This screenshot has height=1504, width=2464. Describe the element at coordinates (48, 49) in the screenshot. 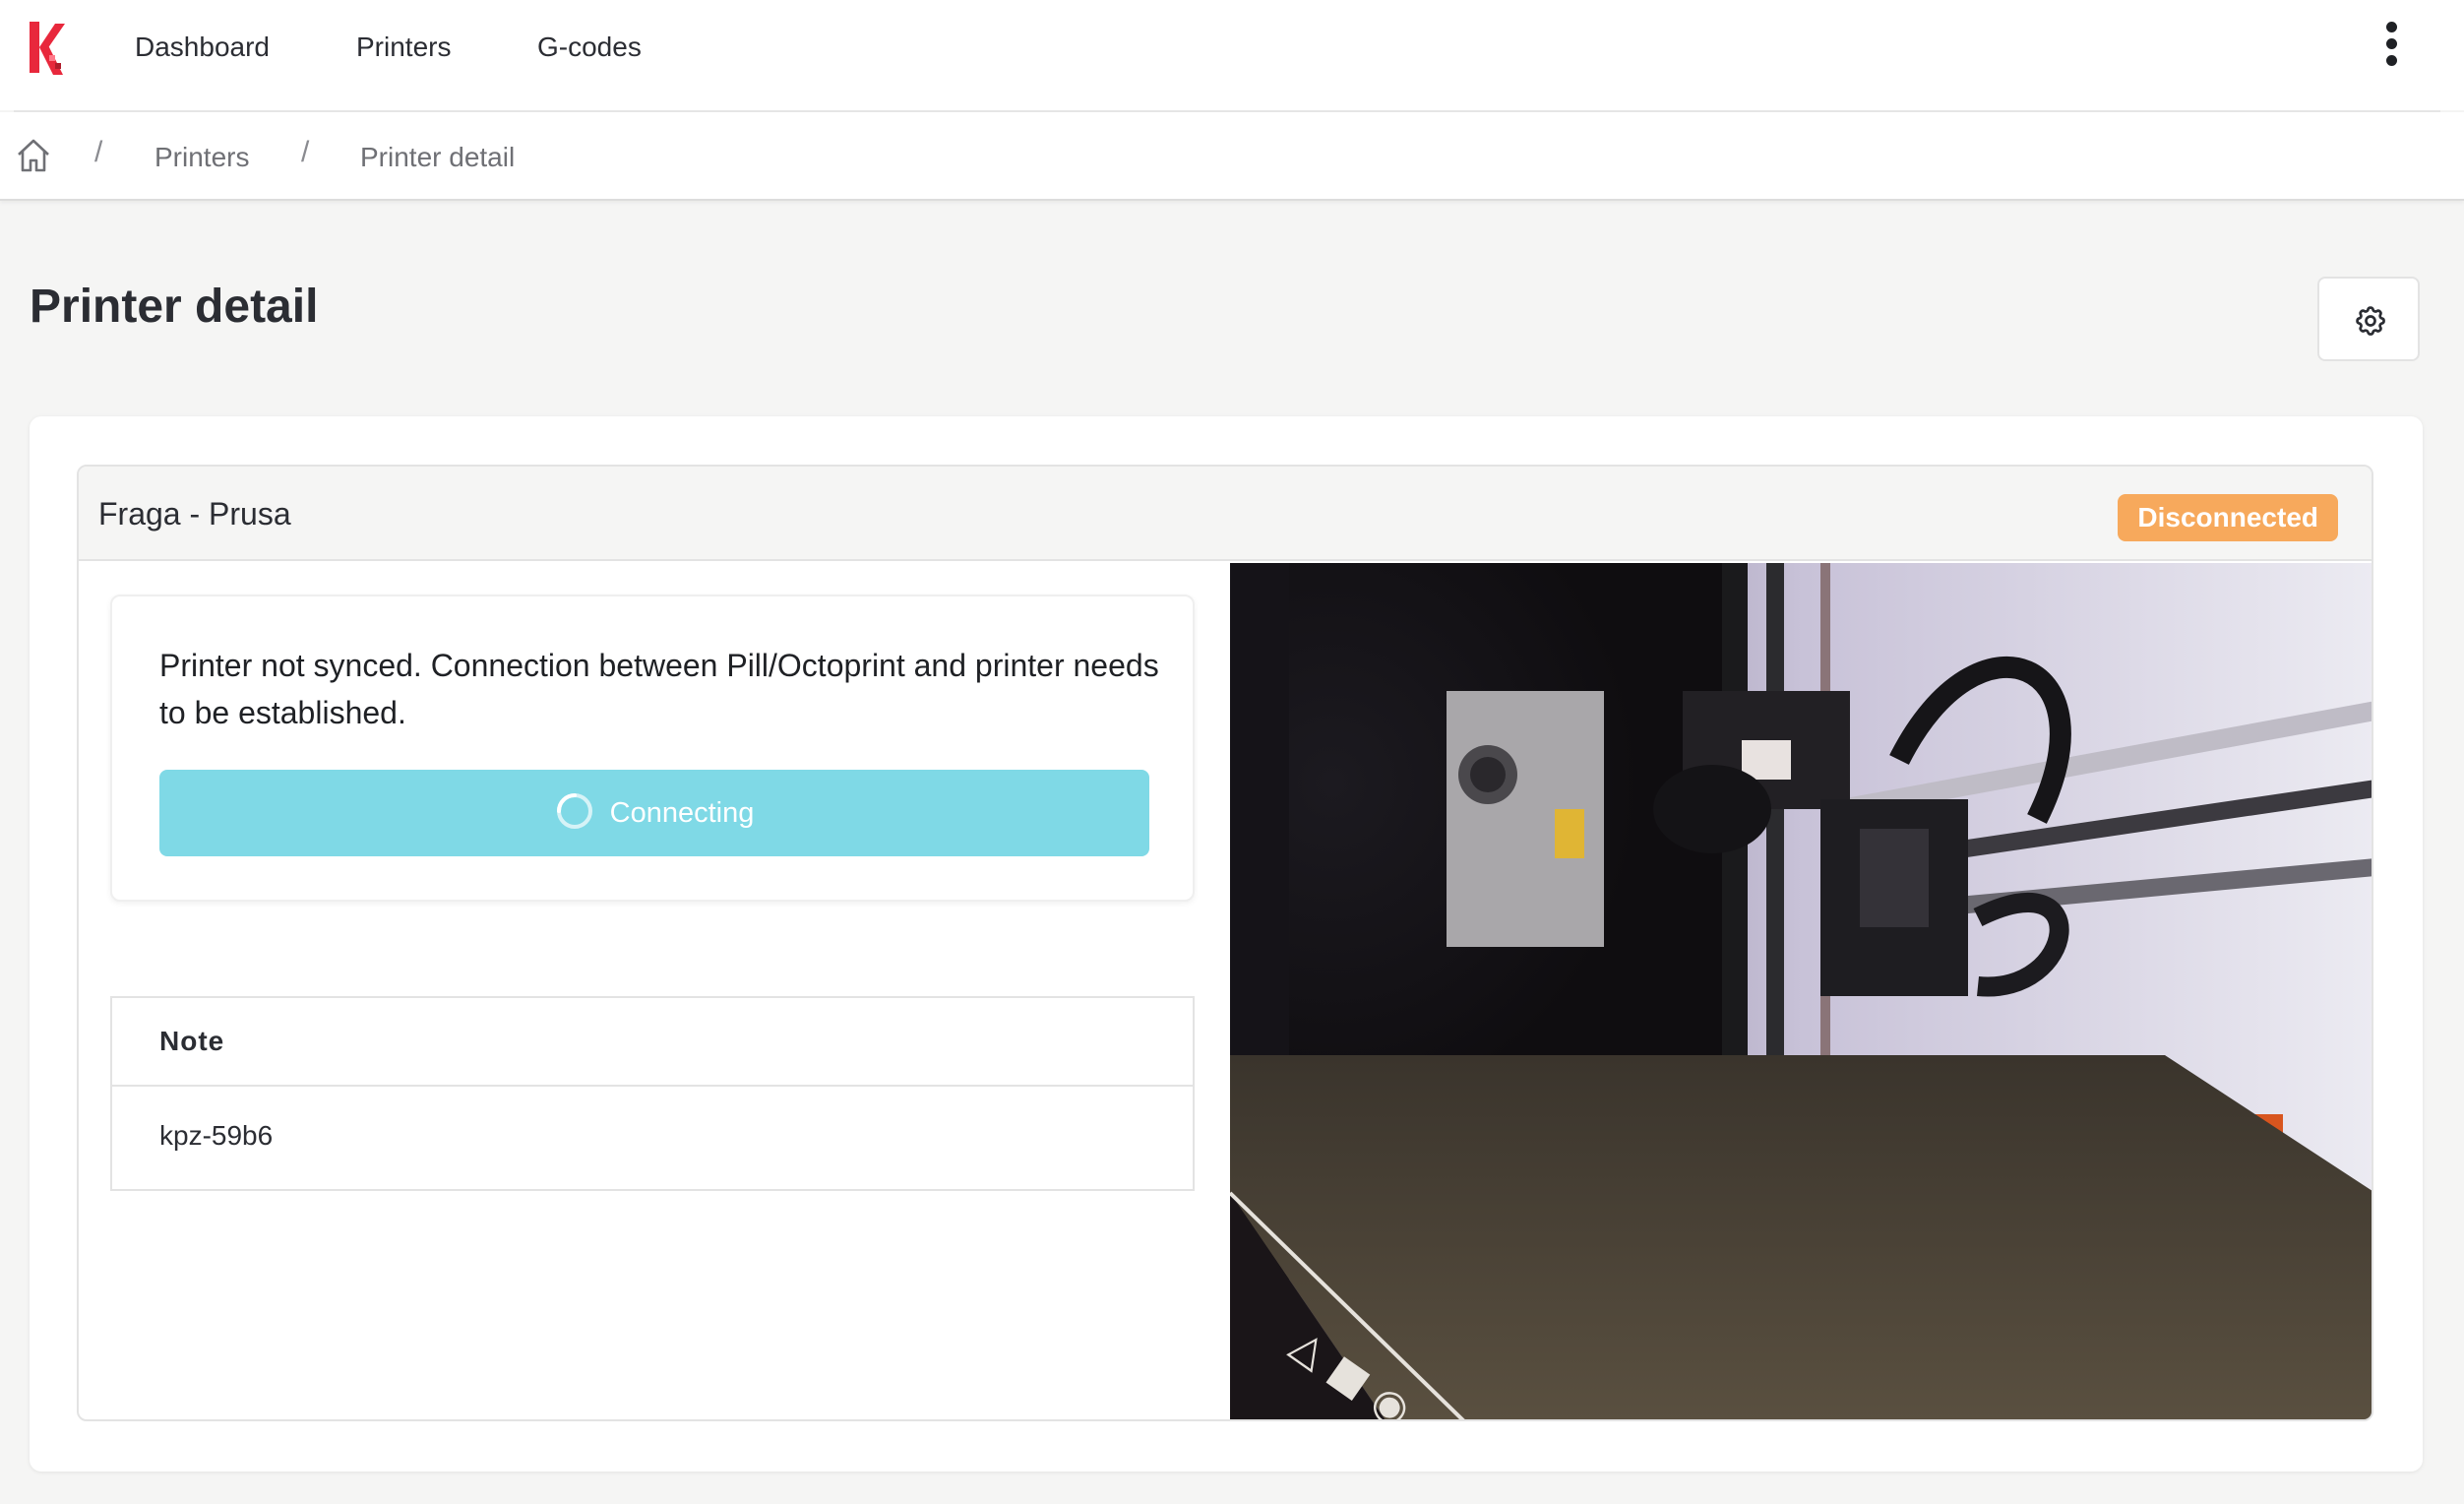

I see `app-logo` at that location.